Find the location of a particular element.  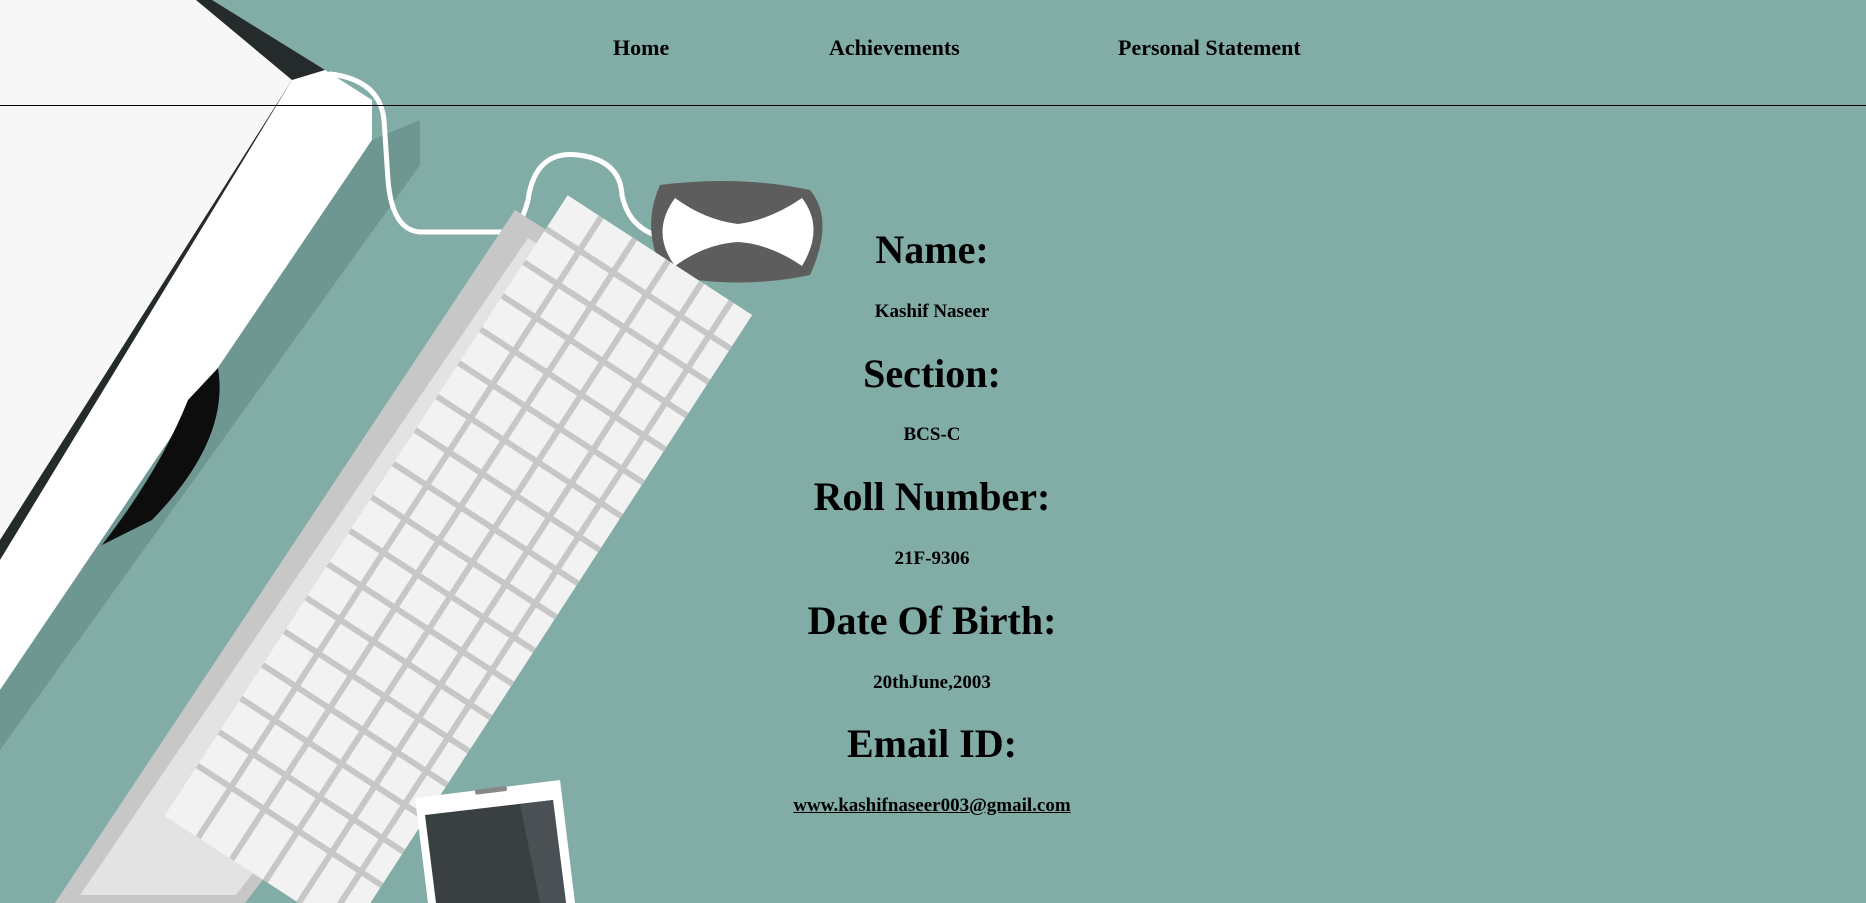

roll-number-value: 21F-9306 is located at coordinates (932, 558).